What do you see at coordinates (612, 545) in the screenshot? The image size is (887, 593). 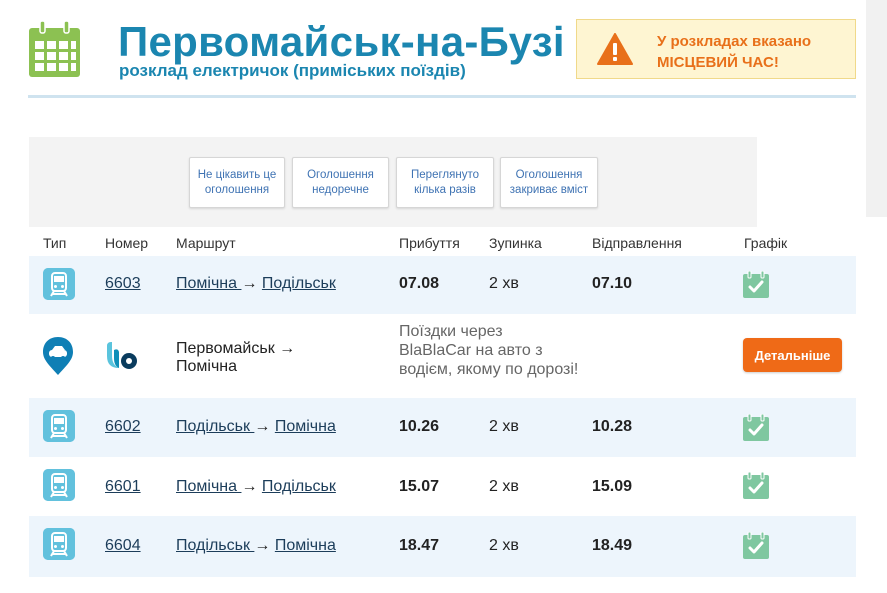 I see `departure-time: 18.49` at bounding box center [612, 545].